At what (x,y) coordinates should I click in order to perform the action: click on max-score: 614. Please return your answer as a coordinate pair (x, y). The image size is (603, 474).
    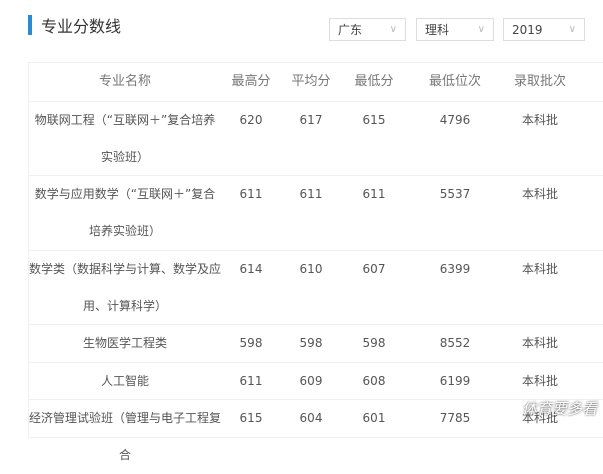
    Looking at the image, I should click on (251, 269).